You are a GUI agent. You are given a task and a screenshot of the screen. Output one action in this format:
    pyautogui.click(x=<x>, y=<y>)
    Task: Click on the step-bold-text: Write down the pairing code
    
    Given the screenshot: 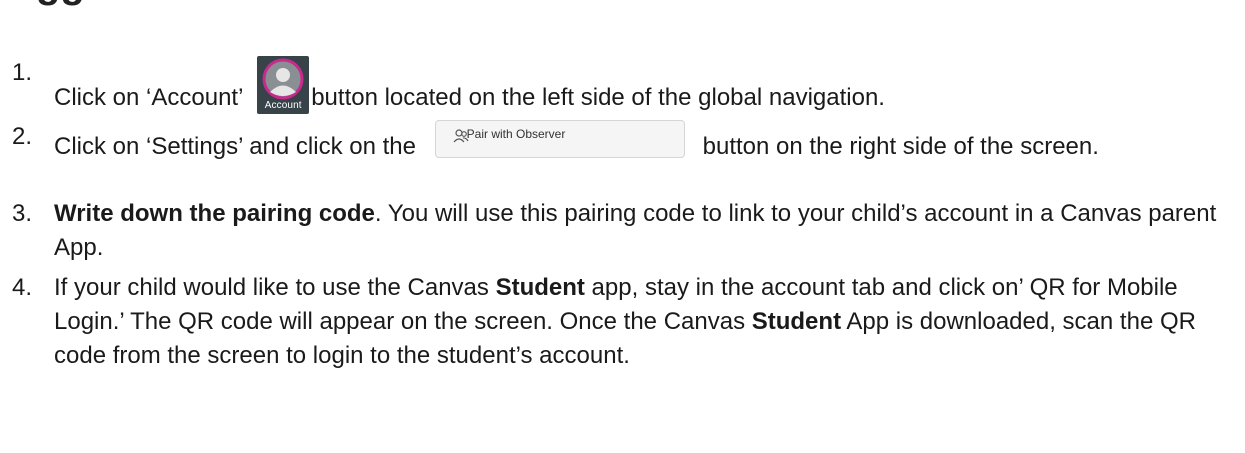 What is the action you would take?
    pyautogui.click(x=214, y=213)
    